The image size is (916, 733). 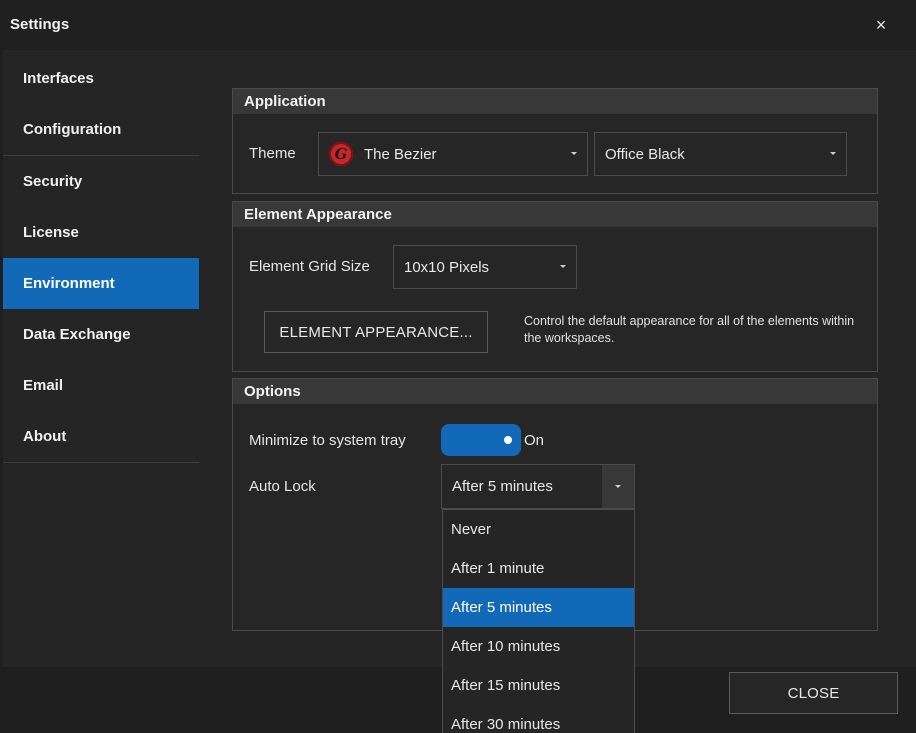 What do you see at coordinates (502, 486) in the screenshot?
I see `auto-lock-value: After 5 minutes` at bounding box center [502, 486].